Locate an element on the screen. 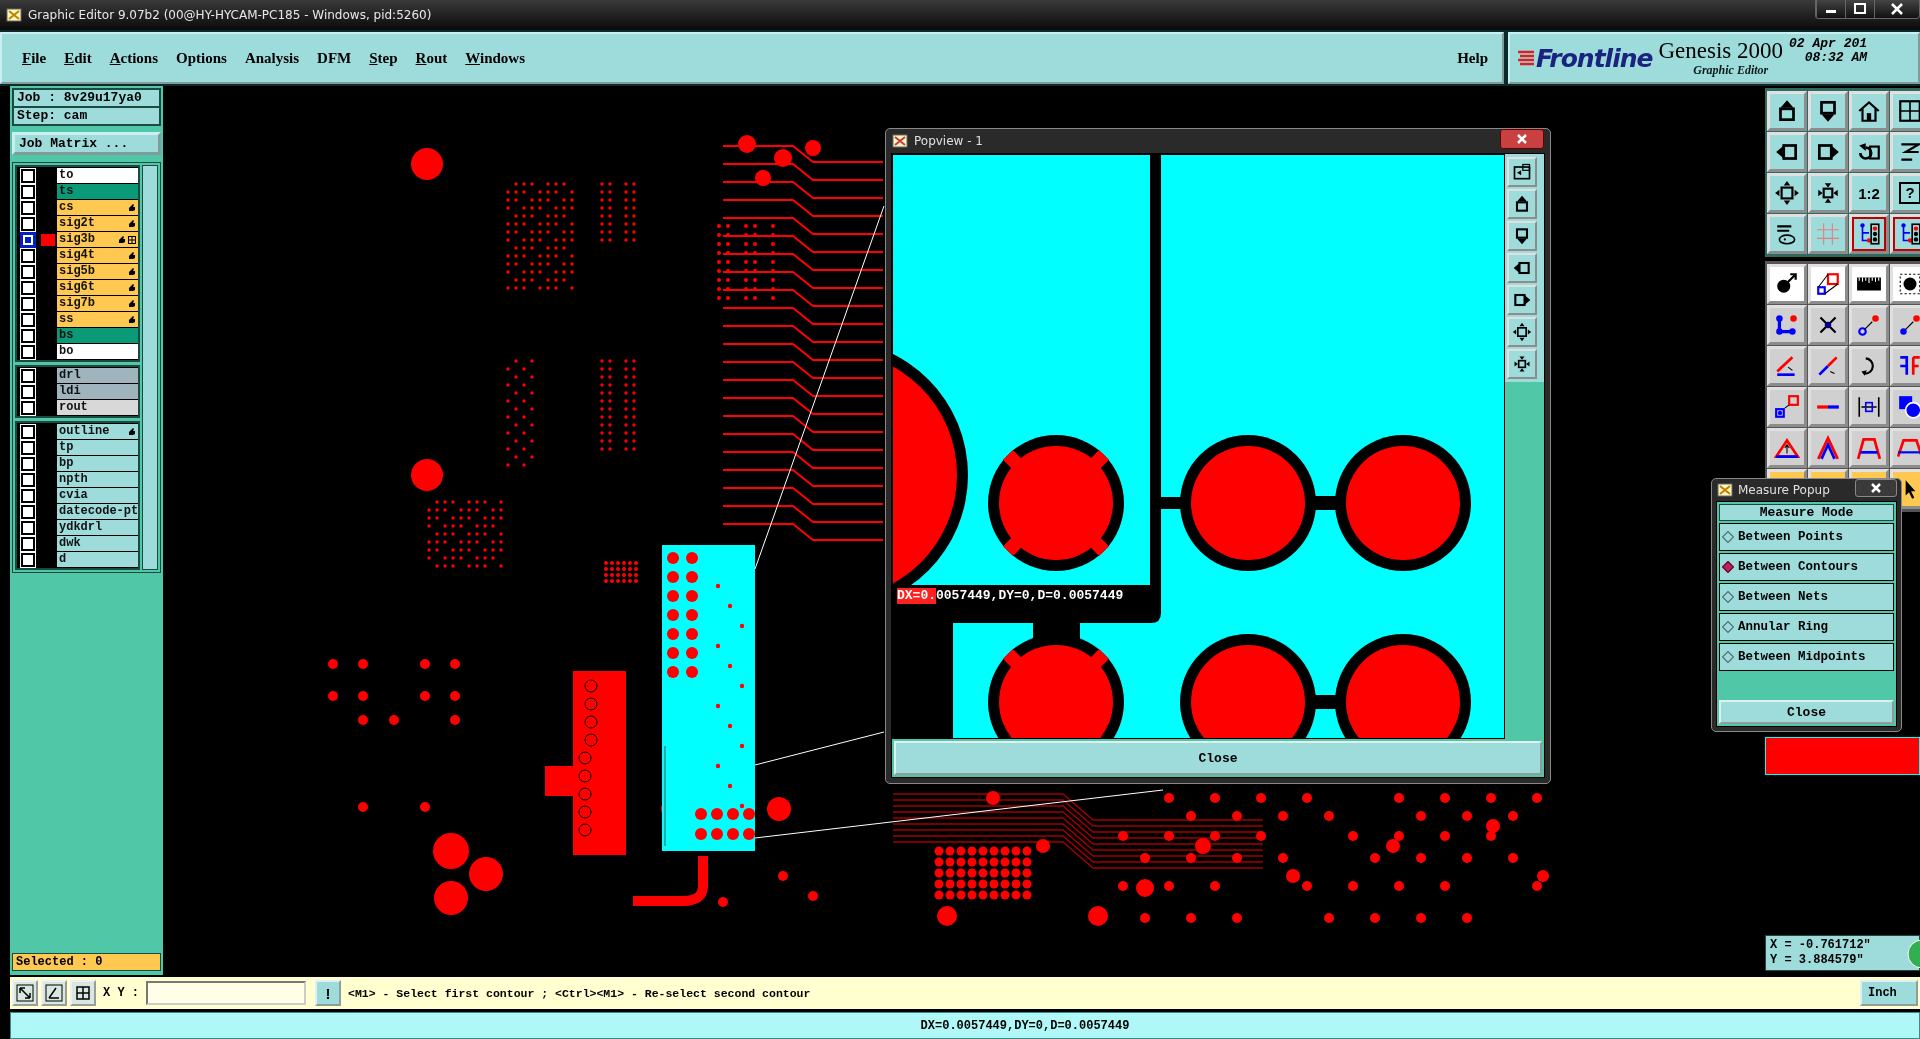 Image resolution: width=1920 pixels, height=1039 pixels. help-menu: Help is located at coordinates (1472, 58).